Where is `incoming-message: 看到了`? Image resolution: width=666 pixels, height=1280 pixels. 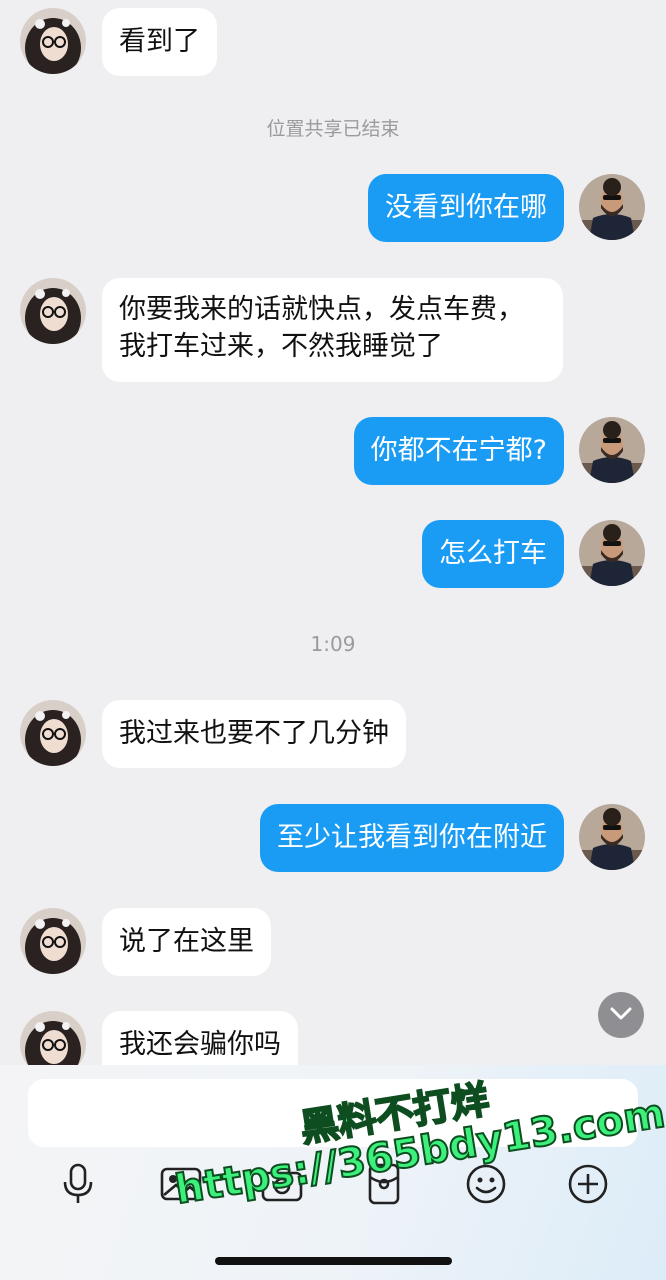 incoming-message: 看到了 is located at coordinates (159, 42).